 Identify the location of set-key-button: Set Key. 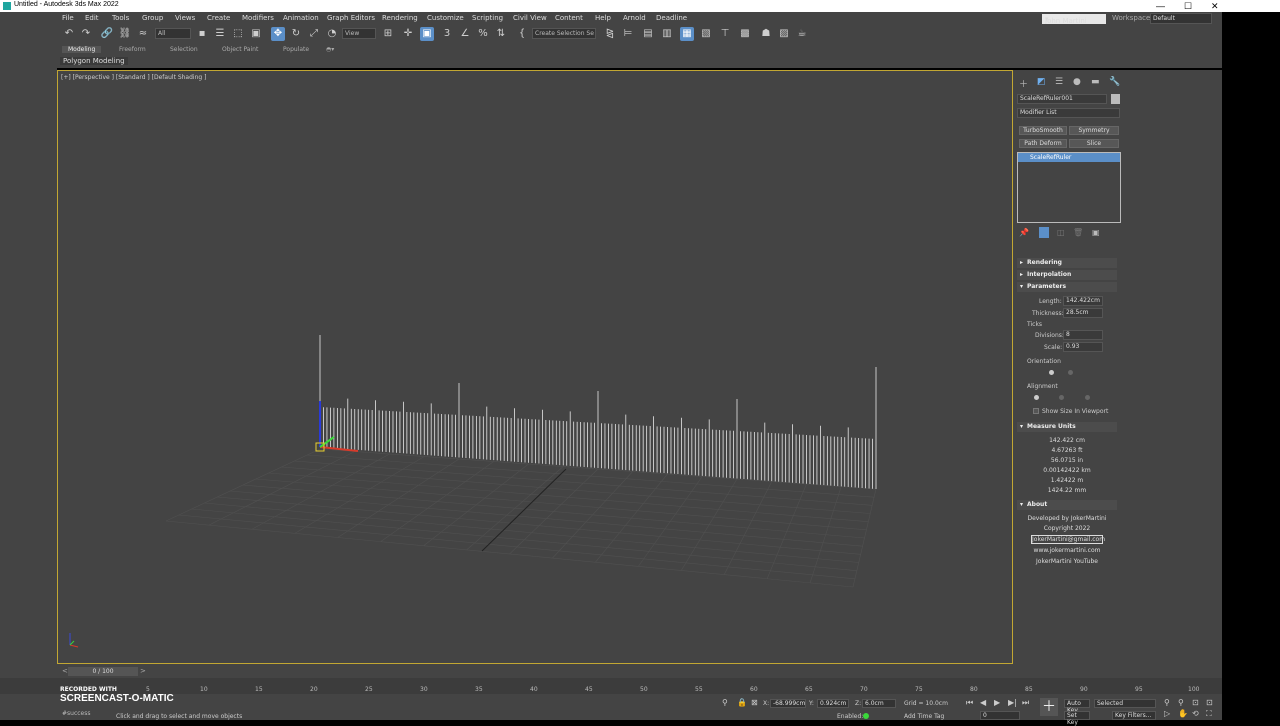
(1077, 718).